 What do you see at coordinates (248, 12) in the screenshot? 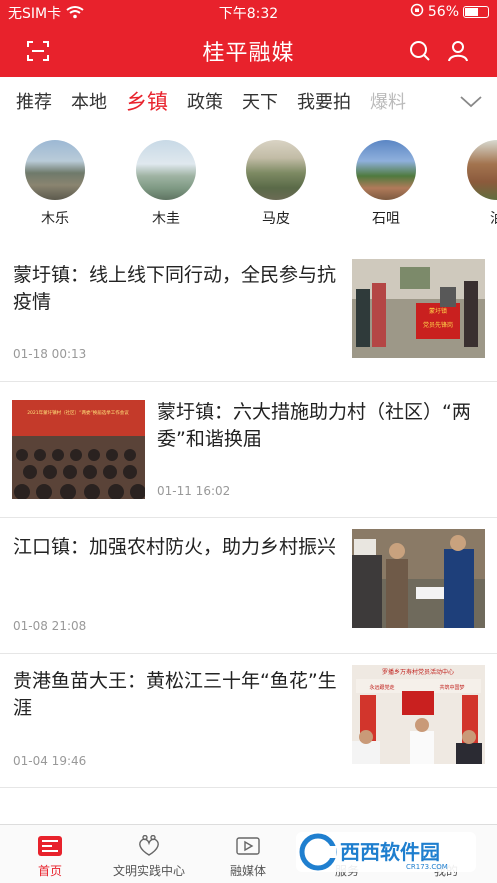
I see `status-bar: 无SIM卡 下午8:32 56%` at bounding box center [248, 12].